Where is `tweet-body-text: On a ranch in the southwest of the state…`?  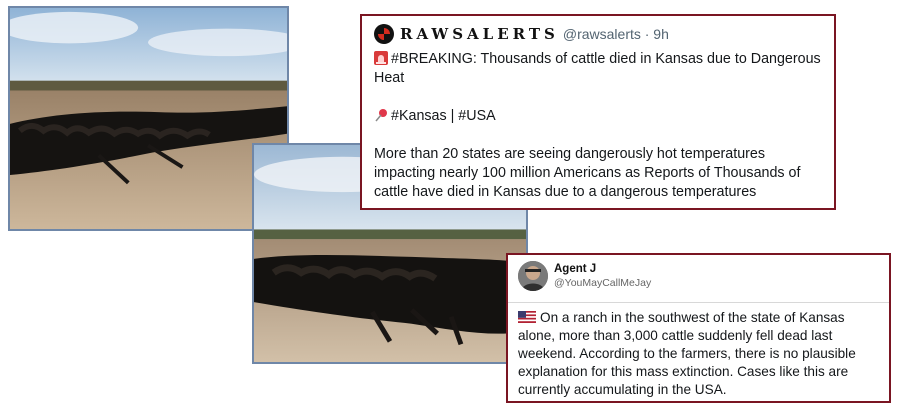 tweet-body-text: On a ranch in the southwest of the state… is located at coordinates (687, 353).